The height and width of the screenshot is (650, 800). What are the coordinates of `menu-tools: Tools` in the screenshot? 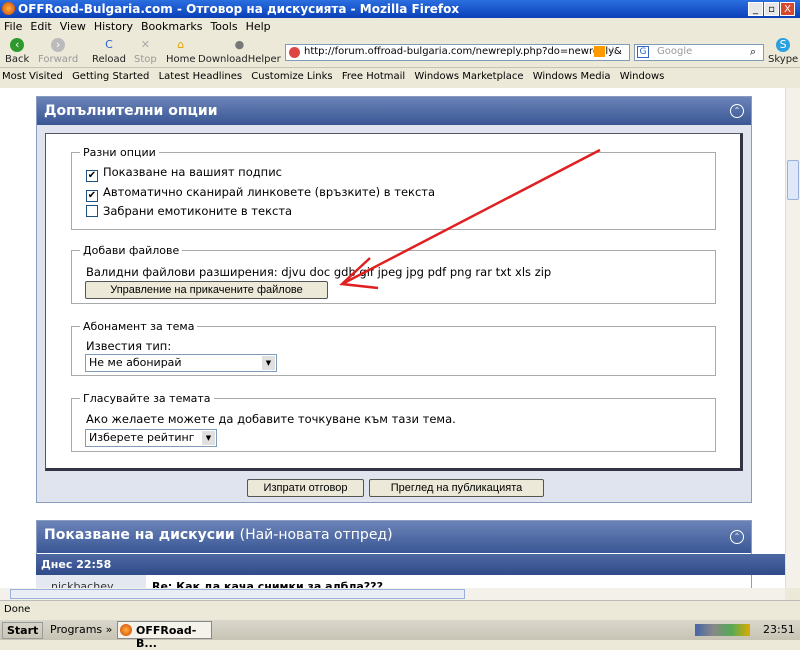 It's located at (223, 26).